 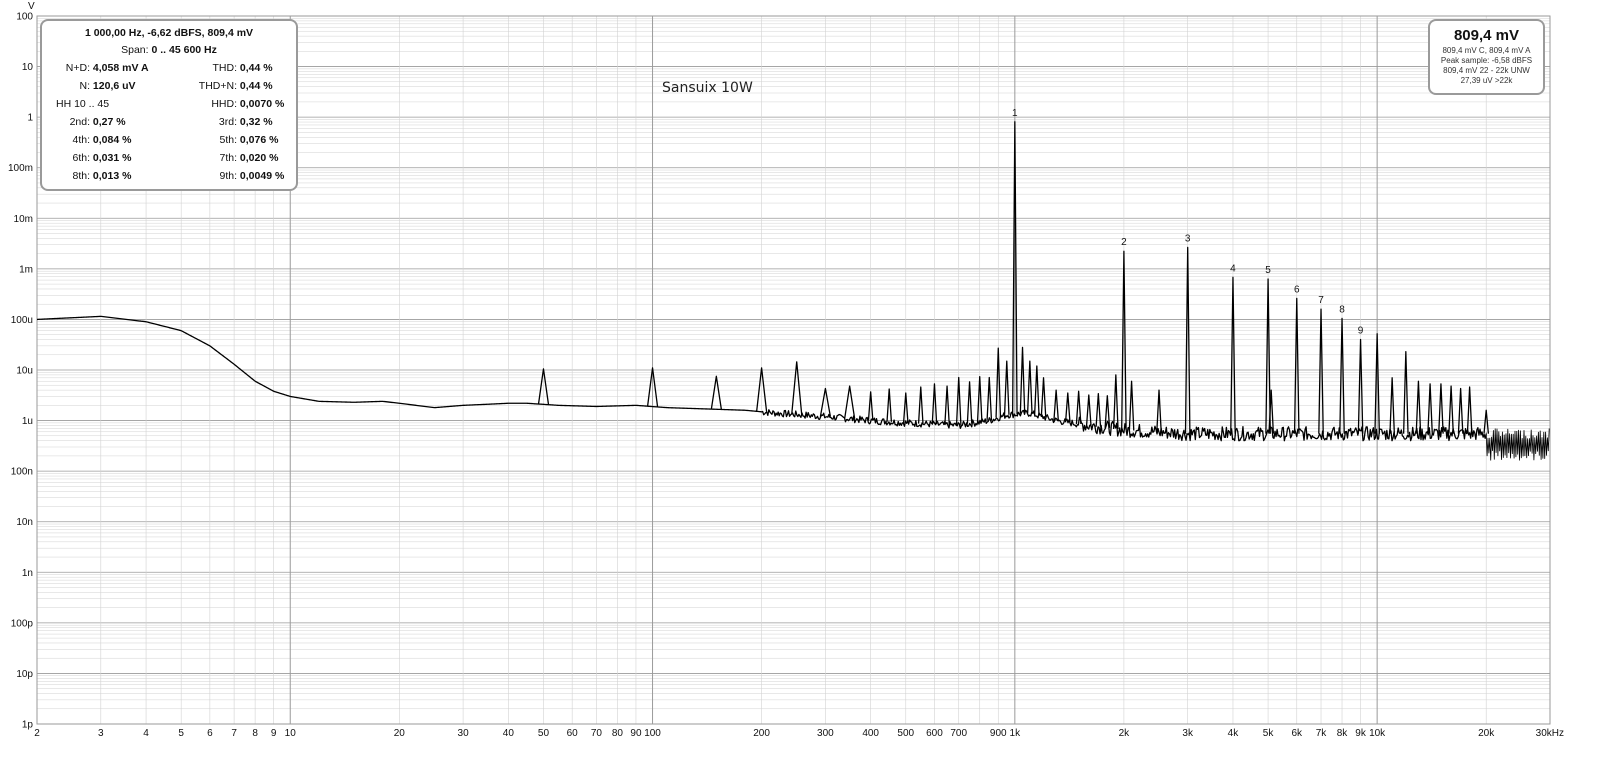 What do you see at coordinates (1016, 733) in the screenshot?
I see `x-tick-label: 1k` at bounding box center [1016, 733].